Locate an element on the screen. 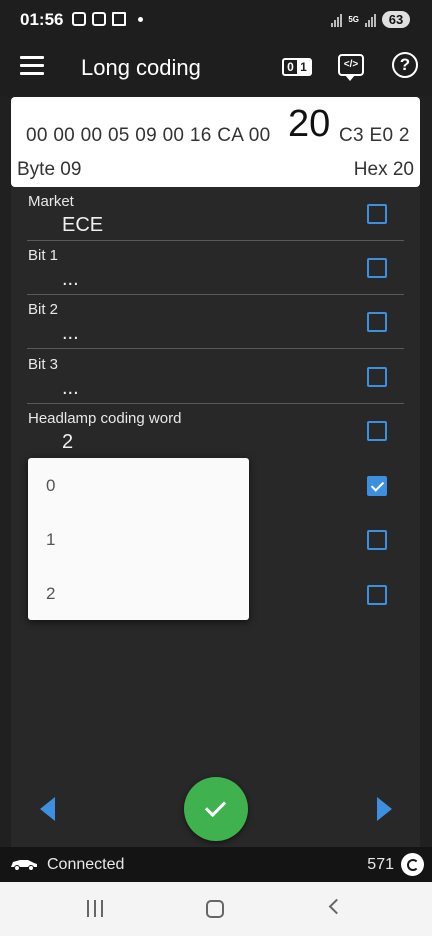 This screenshot has height=936, width=432. item-title: Headlamp coding word is located at coordinates (105, 418).